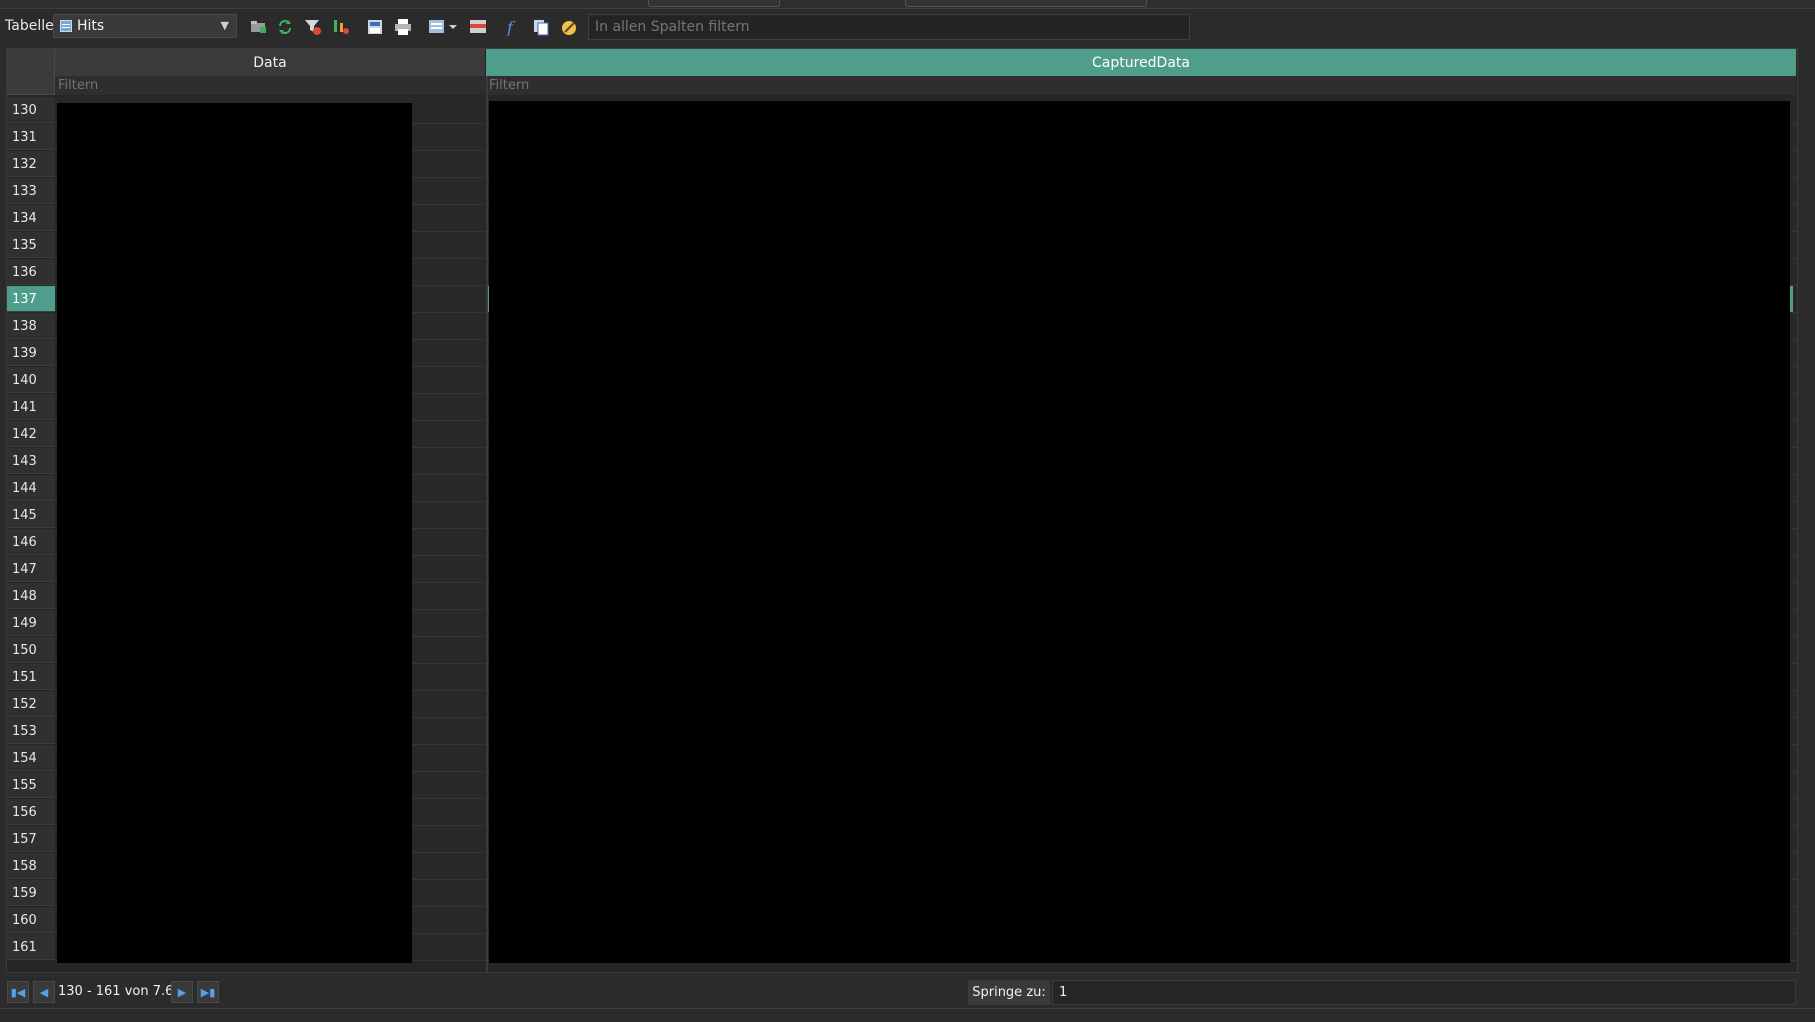 The height and width of the screenshot is (1022, 1815). I want to click on chevron-down-icon: ▼, so click(224, 25).